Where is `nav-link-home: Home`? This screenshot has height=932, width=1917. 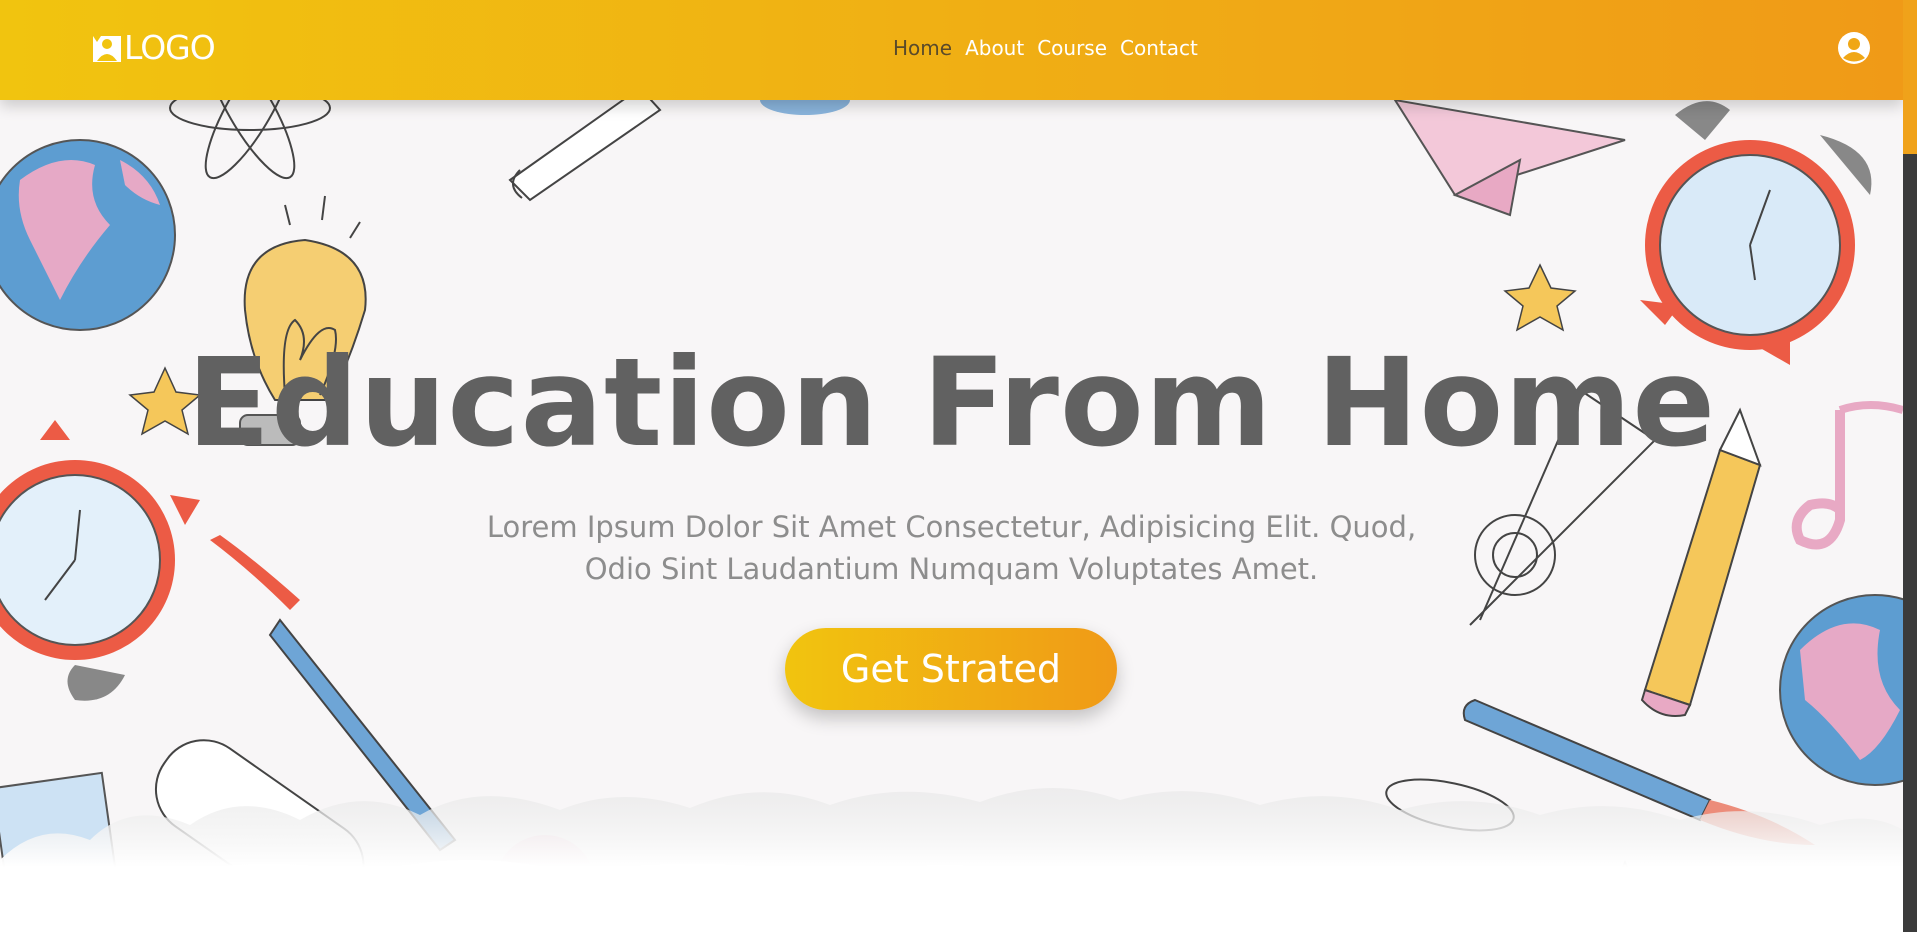 nav-link-home: Home is located at coordinates (922, 48).